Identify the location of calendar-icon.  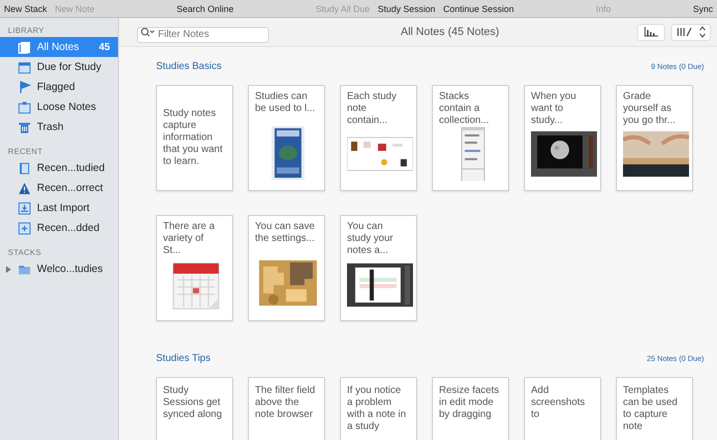
(24, 67).